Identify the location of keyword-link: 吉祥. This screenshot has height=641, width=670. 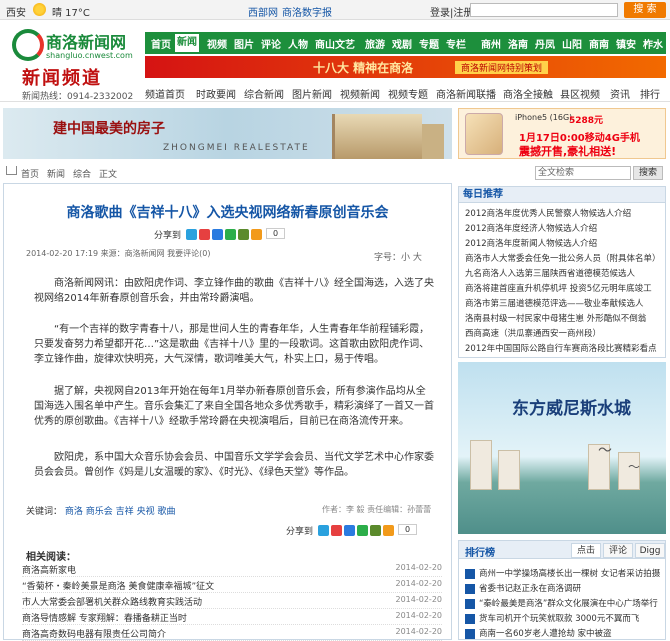
(125, 512).